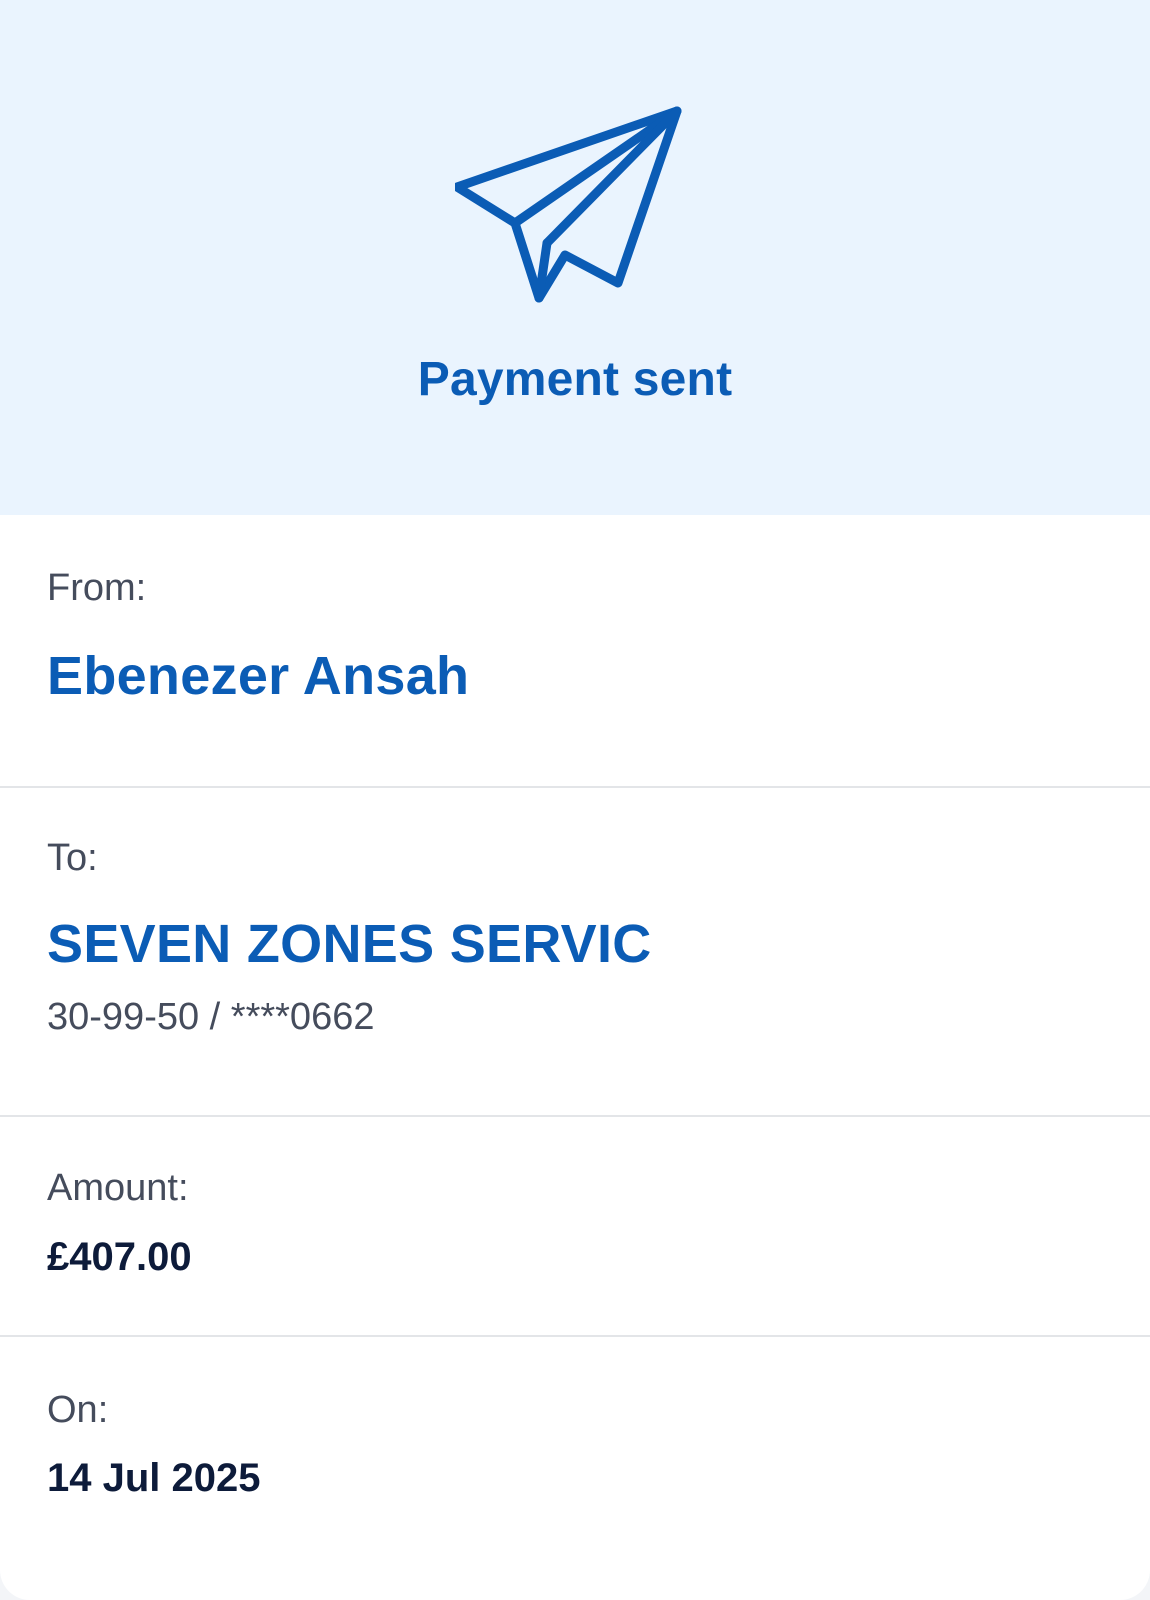 The image size is (1150, 1600). I want to click on payment-status-title: Payment sent, so click(575, 379).